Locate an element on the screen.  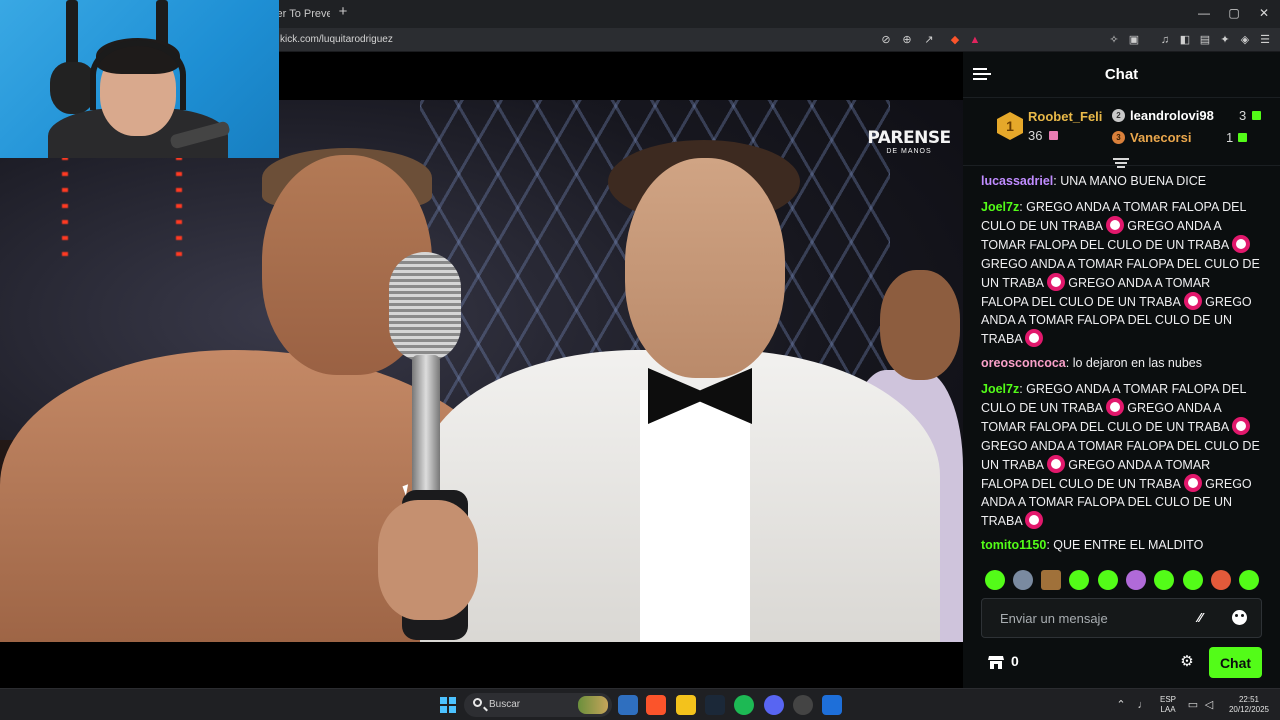
expand-leaderboard-icon is located at coordinates (1121, 164).